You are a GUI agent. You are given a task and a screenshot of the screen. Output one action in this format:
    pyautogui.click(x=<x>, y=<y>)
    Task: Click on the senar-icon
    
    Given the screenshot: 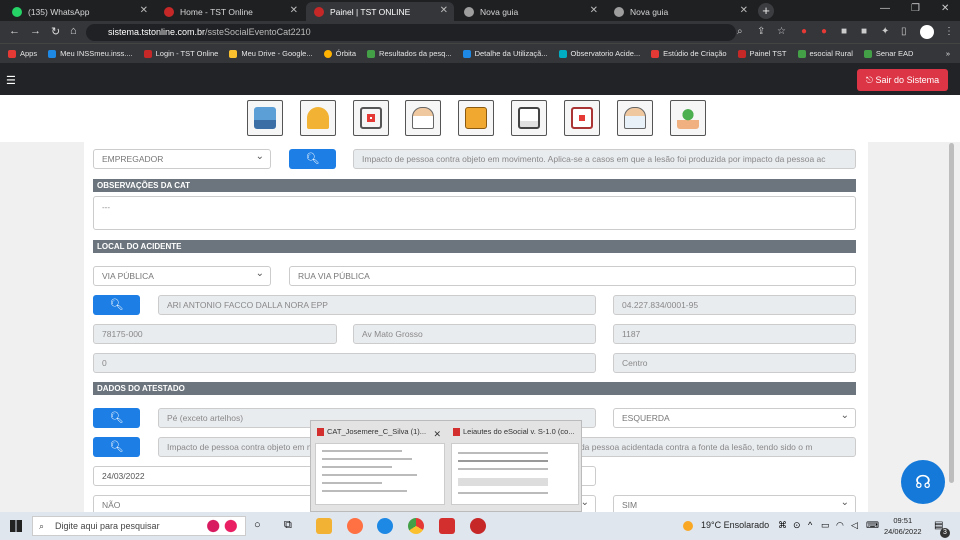 What is the action you would take?
    pyautogui.click(x=801, y=53)
    